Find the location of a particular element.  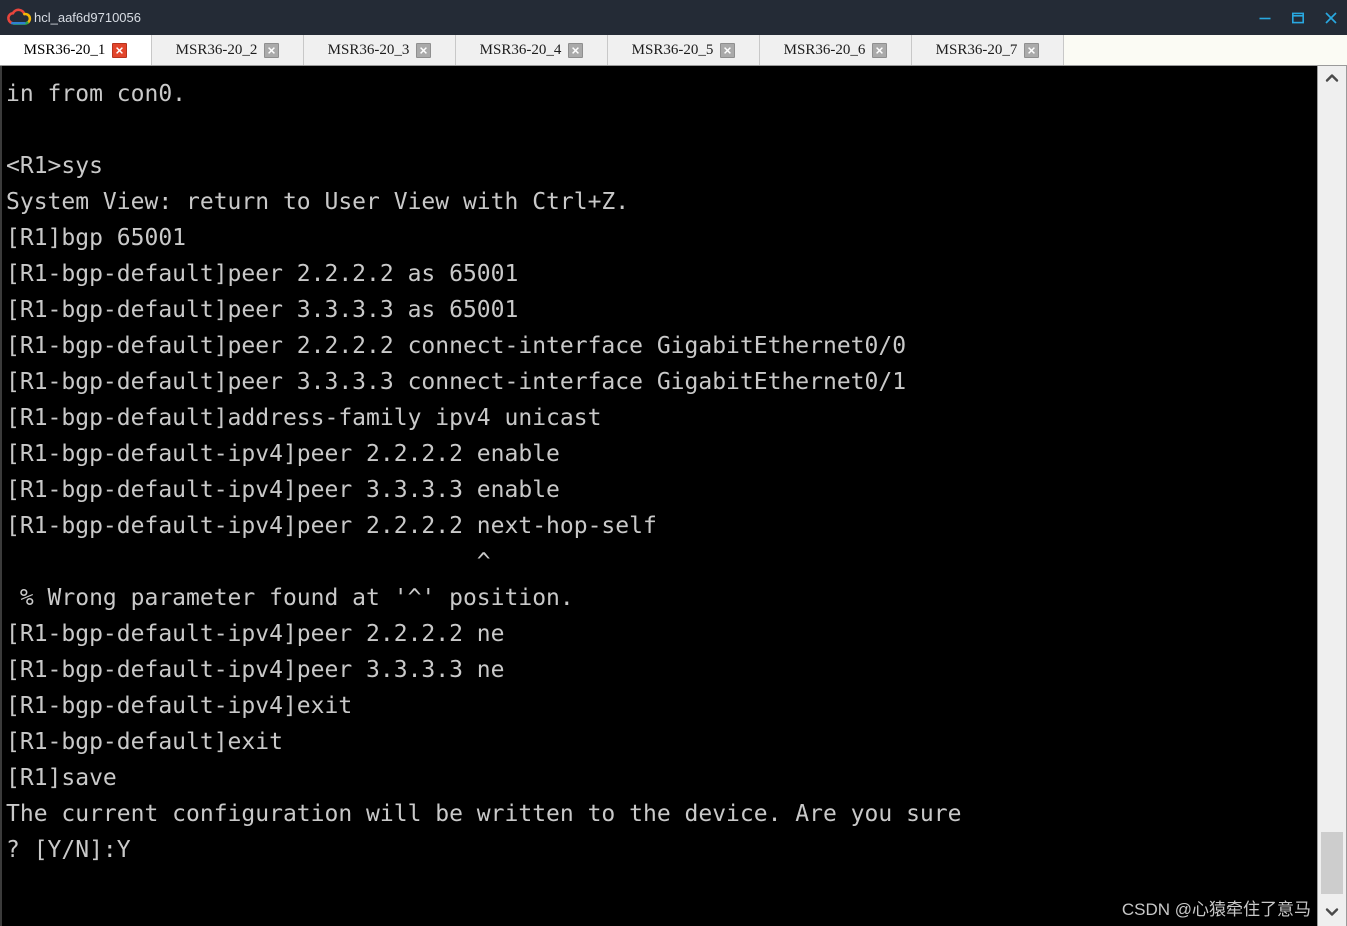

minimize-icon is located at coordinates (1265, 18).